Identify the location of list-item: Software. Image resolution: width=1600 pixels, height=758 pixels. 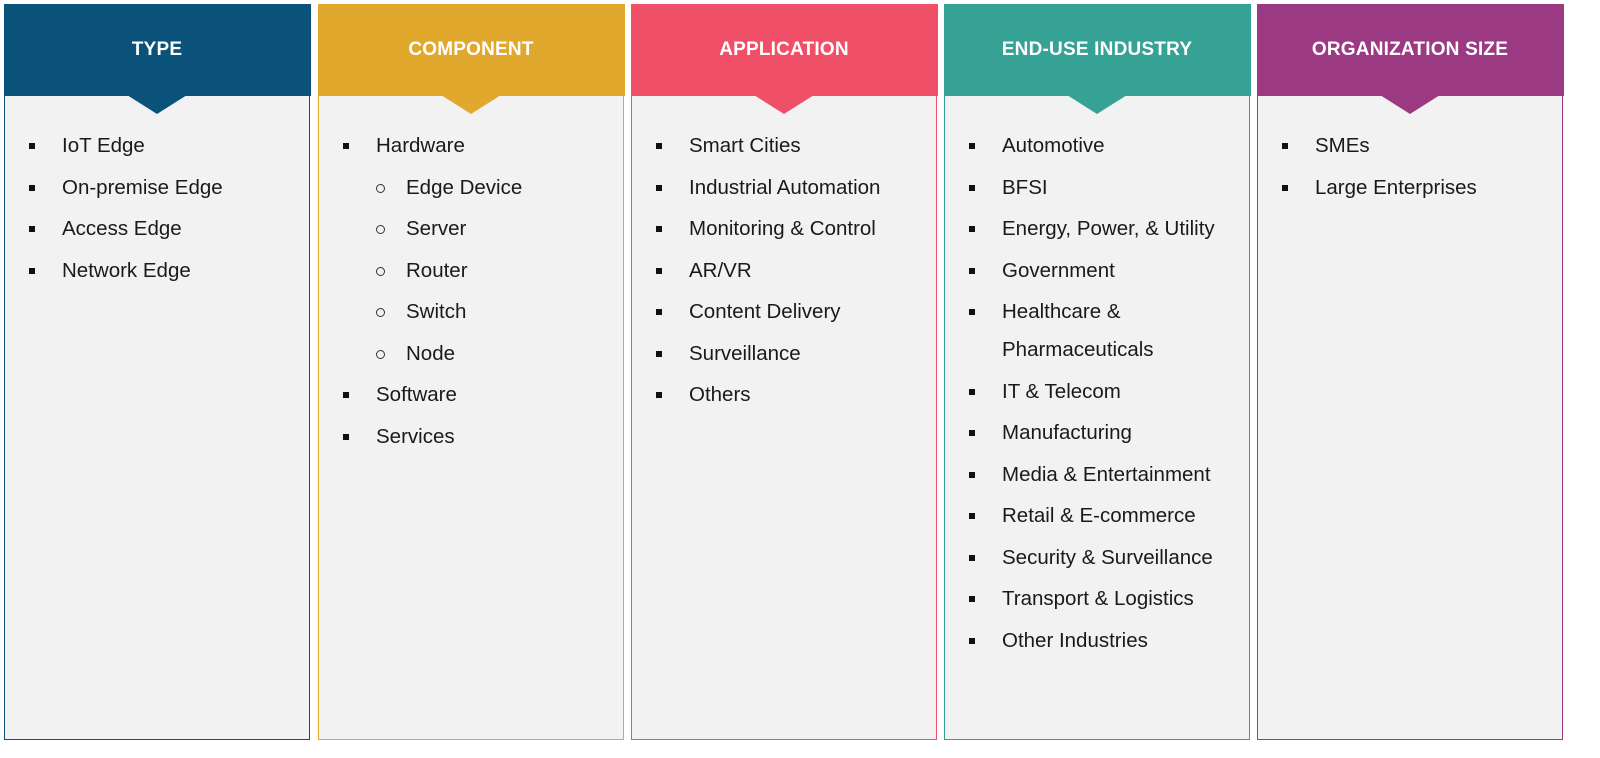
(471, 395).